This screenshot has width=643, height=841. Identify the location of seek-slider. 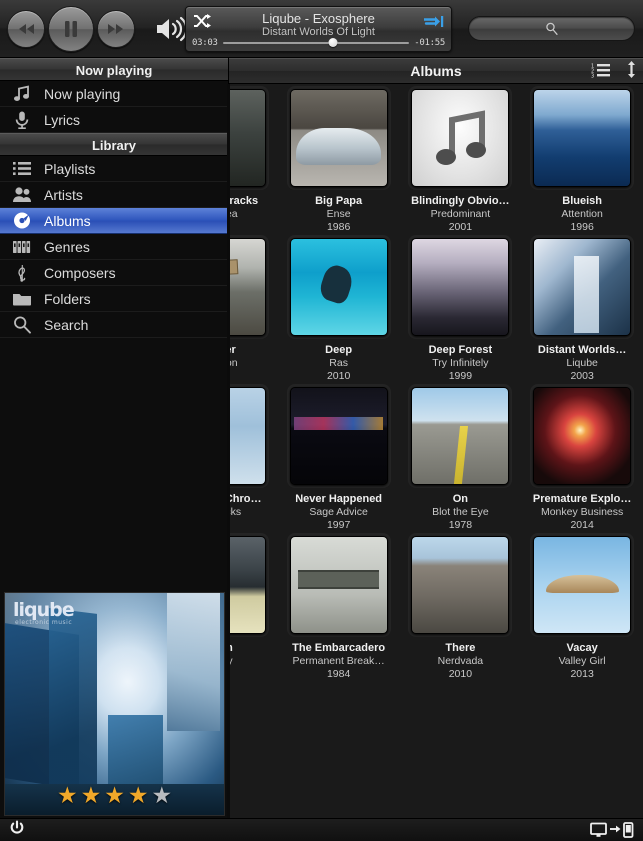
(316, 43).